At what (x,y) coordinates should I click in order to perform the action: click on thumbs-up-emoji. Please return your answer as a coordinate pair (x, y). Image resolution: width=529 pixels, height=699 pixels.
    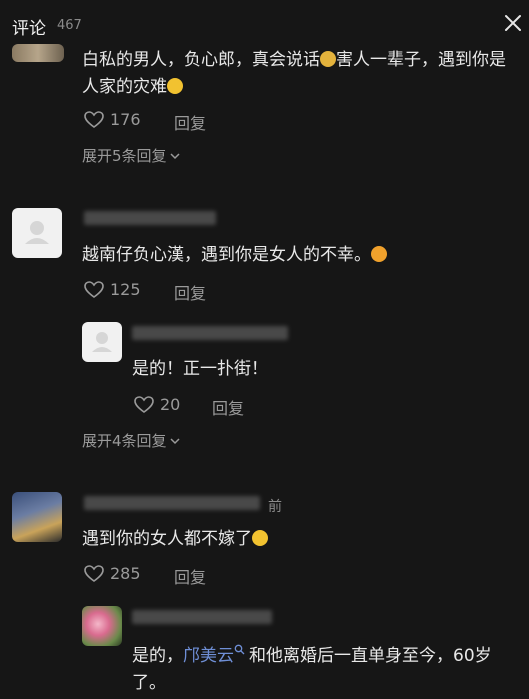
    Looking at the image, I should click on (328, 59).